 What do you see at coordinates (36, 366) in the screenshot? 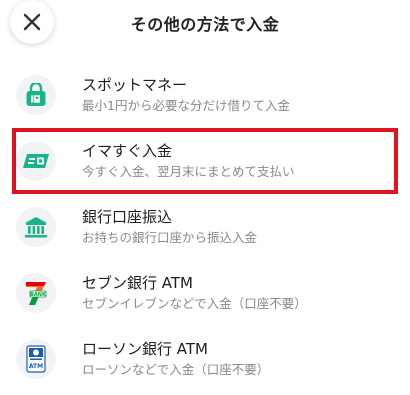
I see `svg-text: ATM` at bounding box center [36, 366].